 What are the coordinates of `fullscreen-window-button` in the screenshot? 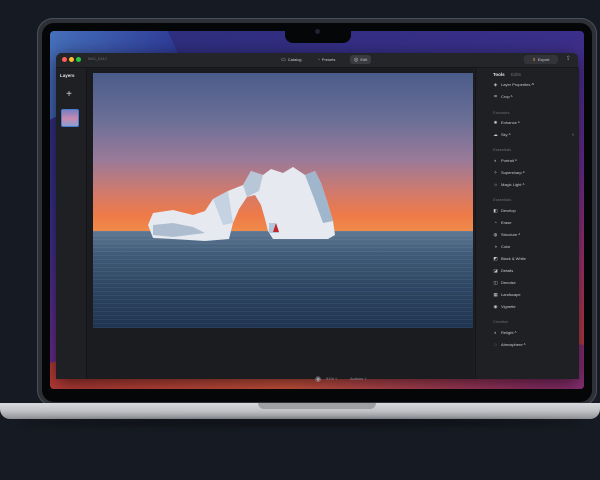 It's located at (78, 59).